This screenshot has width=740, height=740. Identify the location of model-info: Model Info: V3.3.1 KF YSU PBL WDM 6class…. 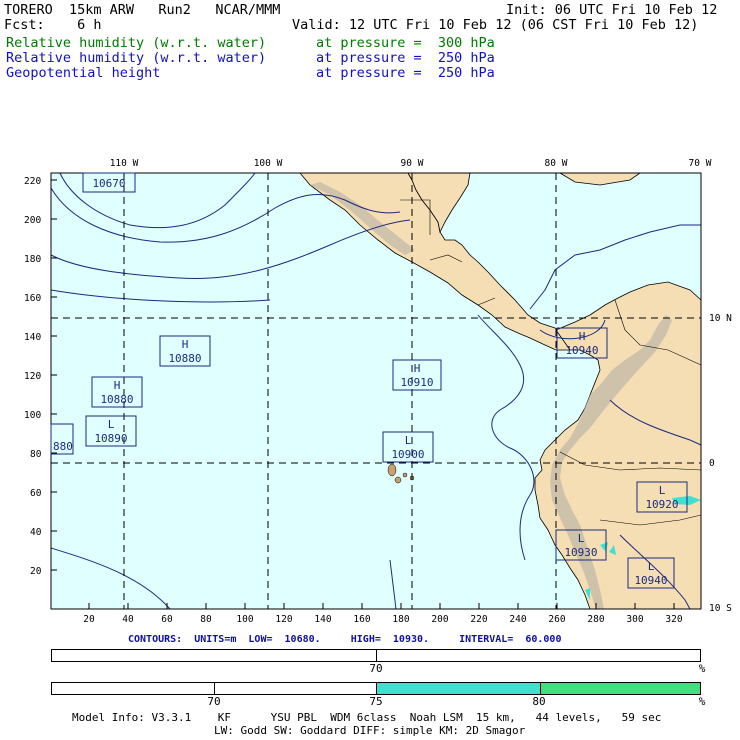
(367, 717).